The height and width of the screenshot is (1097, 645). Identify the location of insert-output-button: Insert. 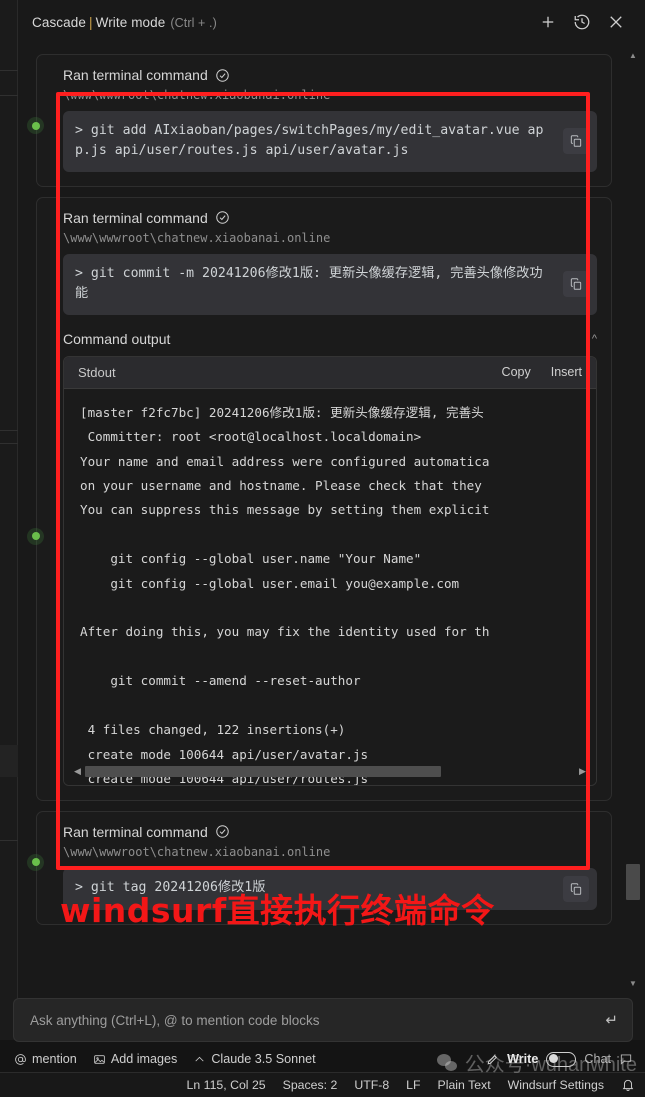
(566, 372).